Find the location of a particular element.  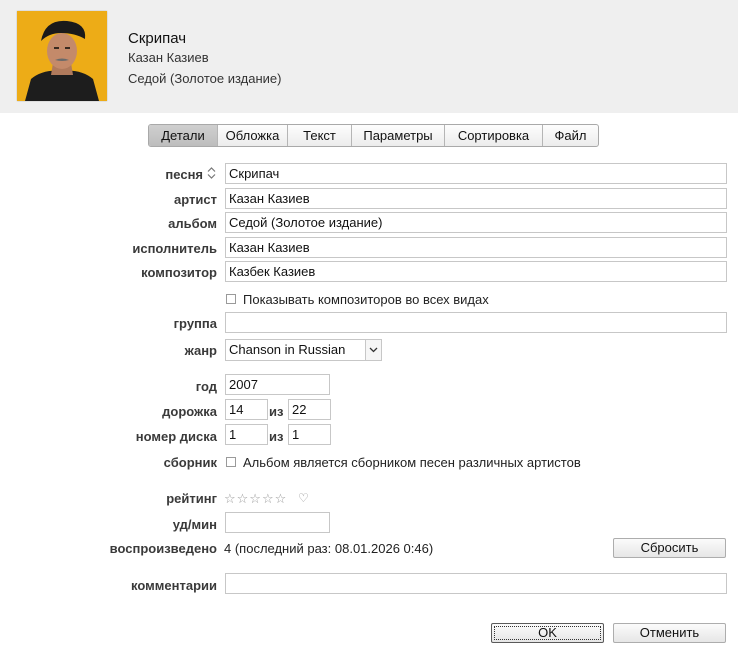

song-field is located at coordinates (476, 173).